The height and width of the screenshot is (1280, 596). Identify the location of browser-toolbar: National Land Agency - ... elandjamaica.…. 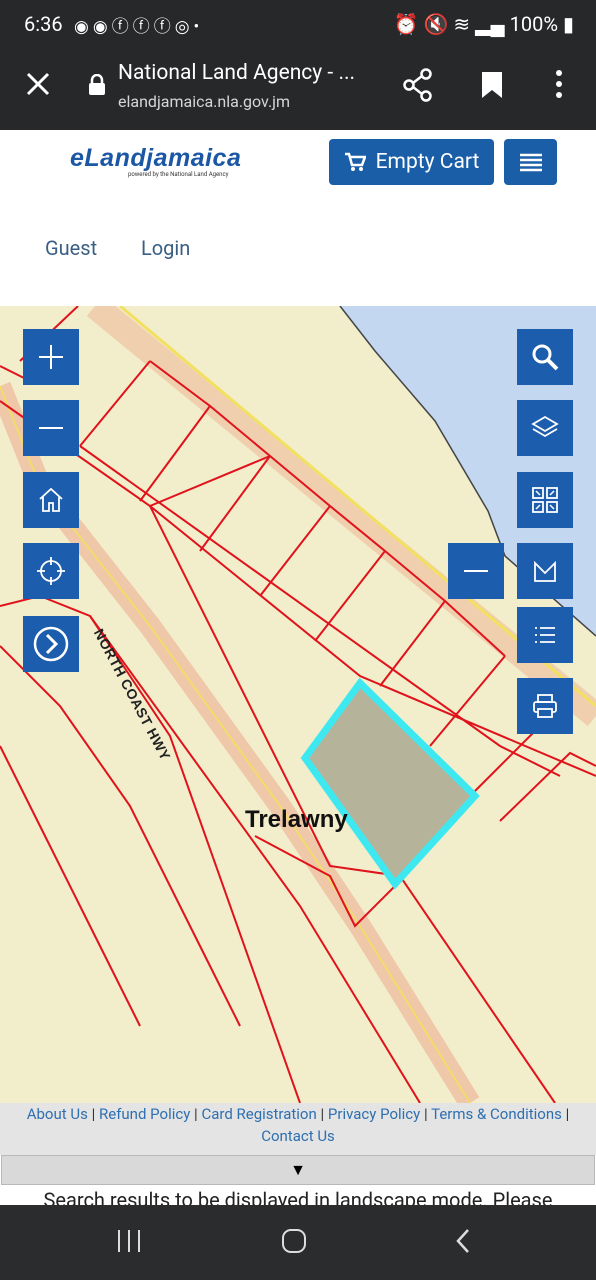
(298, 90).